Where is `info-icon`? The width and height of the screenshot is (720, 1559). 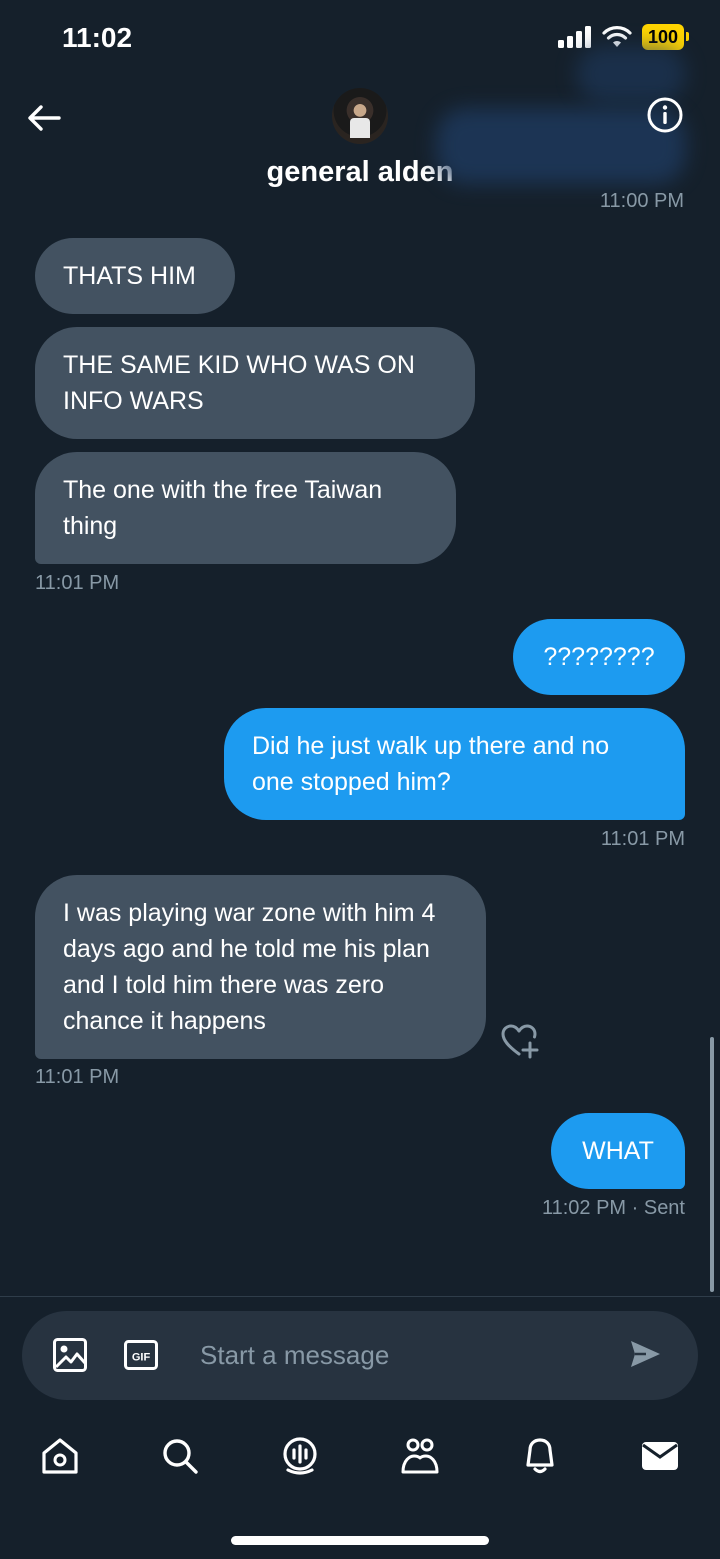
info-icon is located at coordinates (665, 115).